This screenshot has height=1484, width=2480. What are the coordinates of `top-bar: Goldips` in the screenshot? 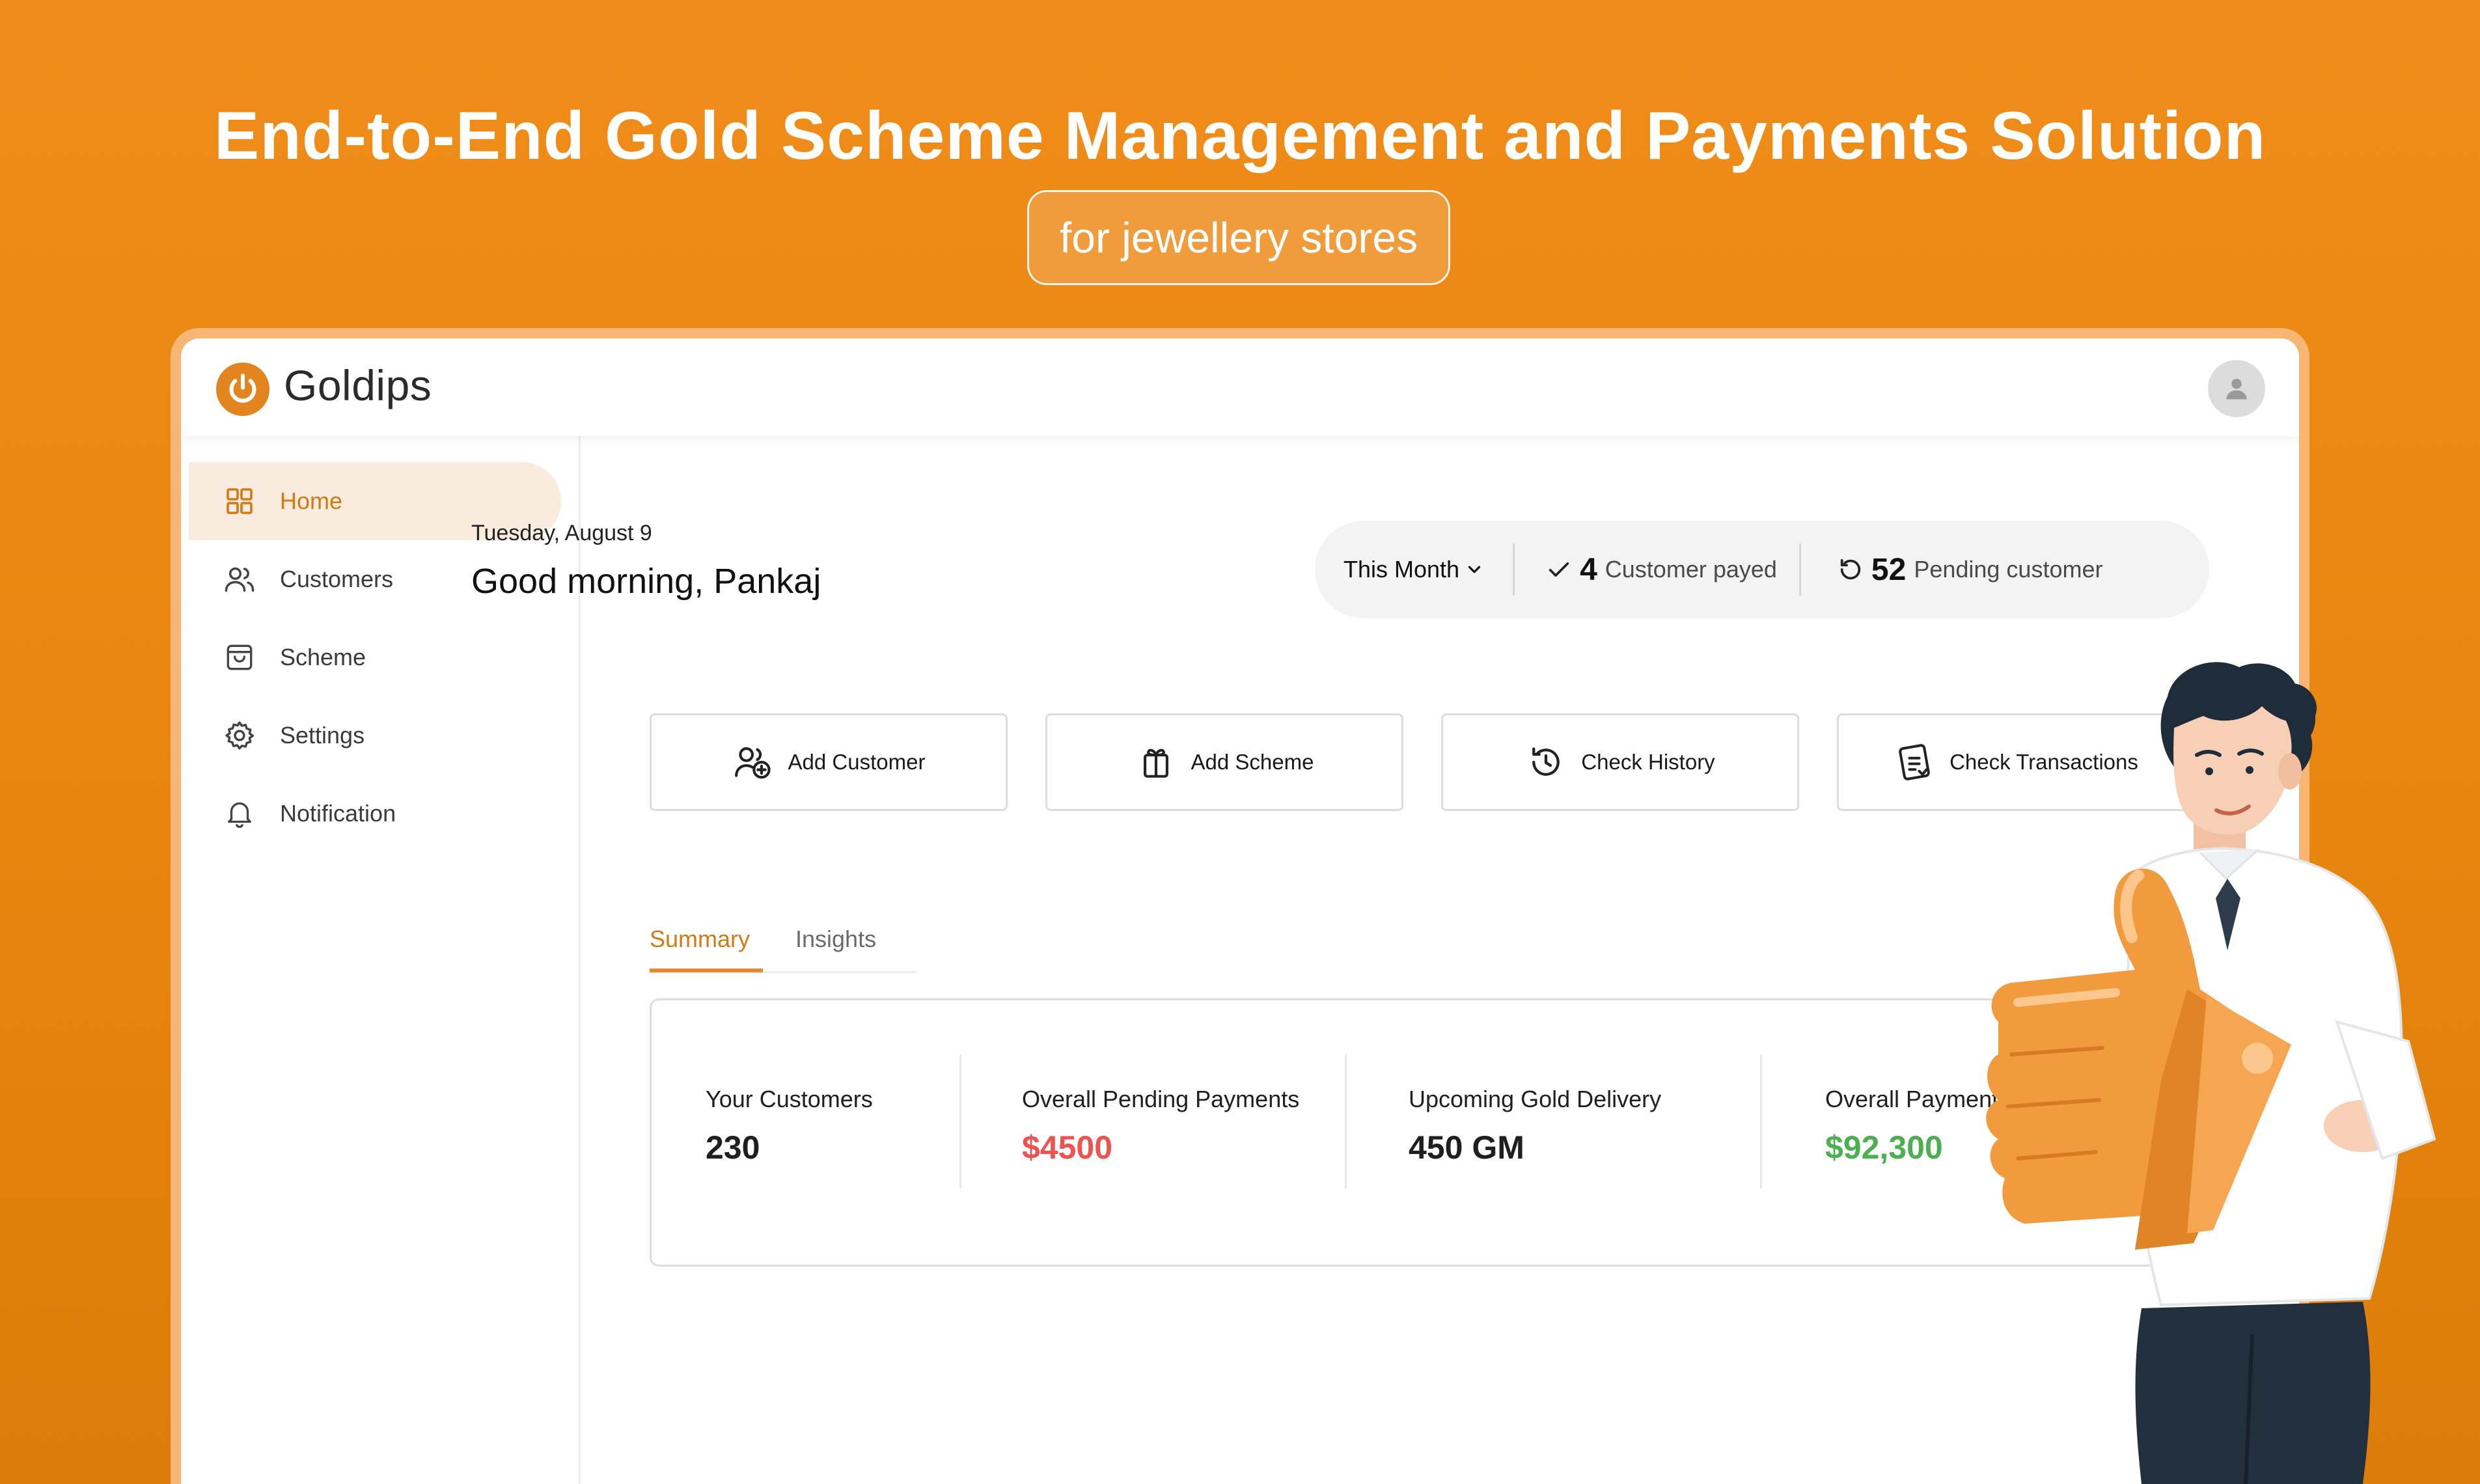 It's located at (1240, 387).